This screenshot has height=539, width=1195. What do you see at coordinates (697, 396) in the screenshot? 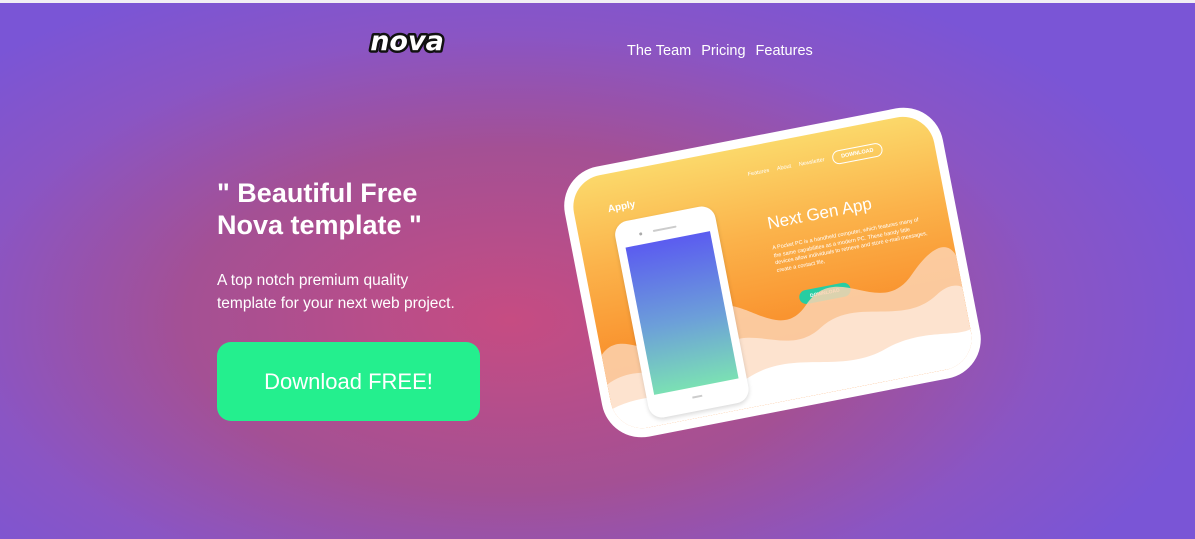
I see `phone-home-indicator` at bounding box center [697, 396].